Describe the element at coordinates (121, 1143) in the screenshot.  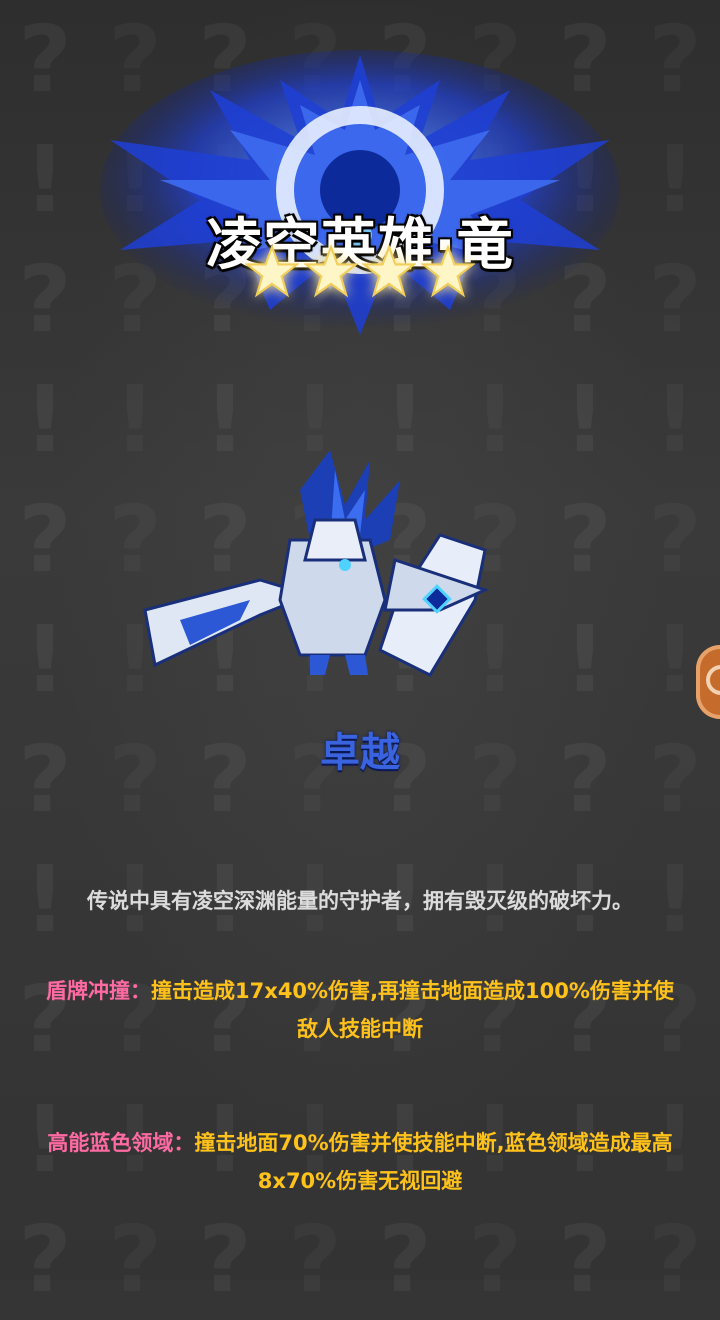
I see `skill-name: 高能蓝色领域：` at that location.